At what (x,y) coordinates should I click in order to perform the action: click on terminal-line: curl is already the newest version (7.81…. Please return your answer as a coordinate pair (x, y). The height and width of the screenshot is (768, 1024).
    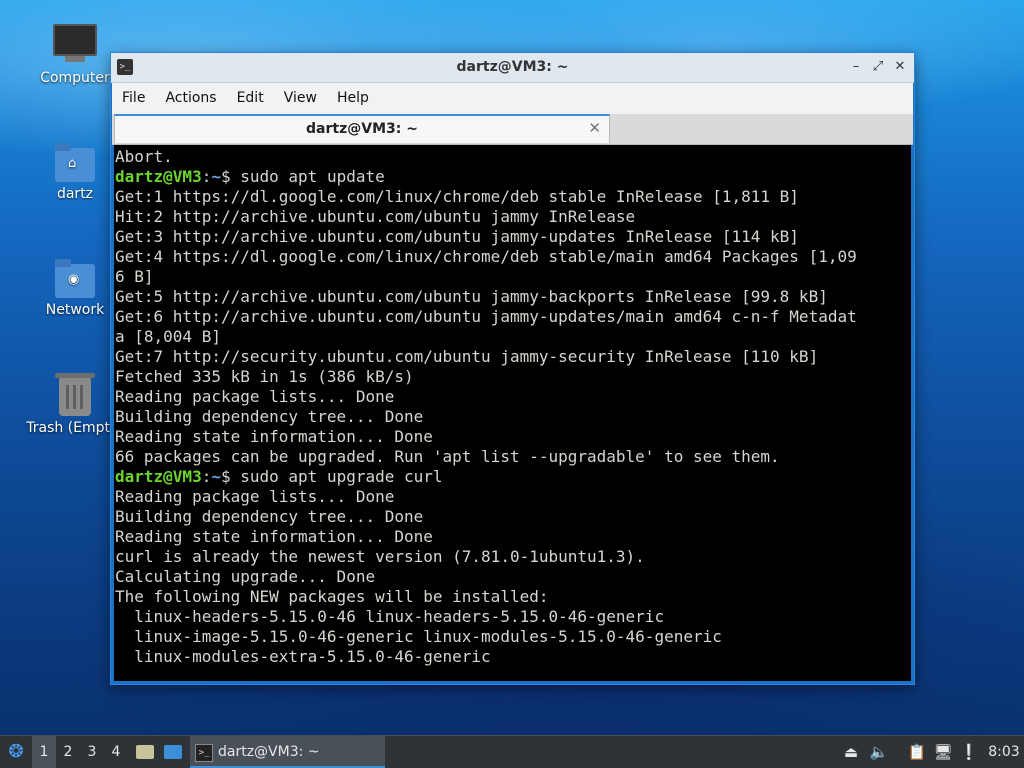
    Looking at the image, I should click on (380, 556).